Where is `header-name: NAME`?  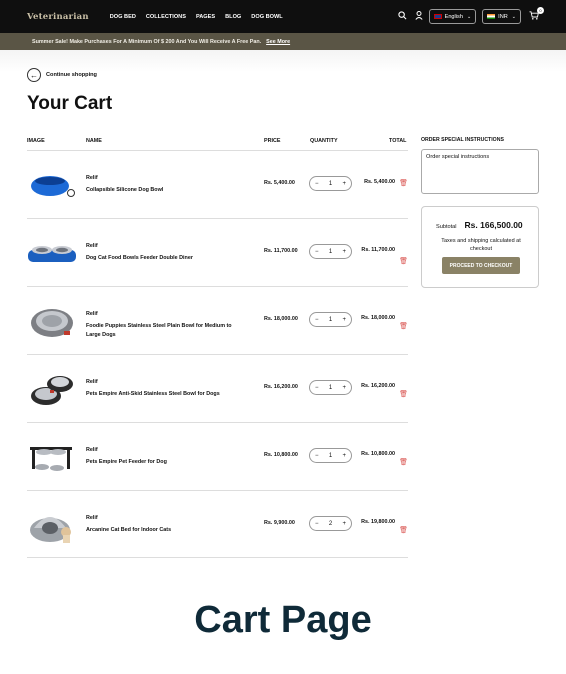
header-name: NAME is located at coordinates (94, 141).